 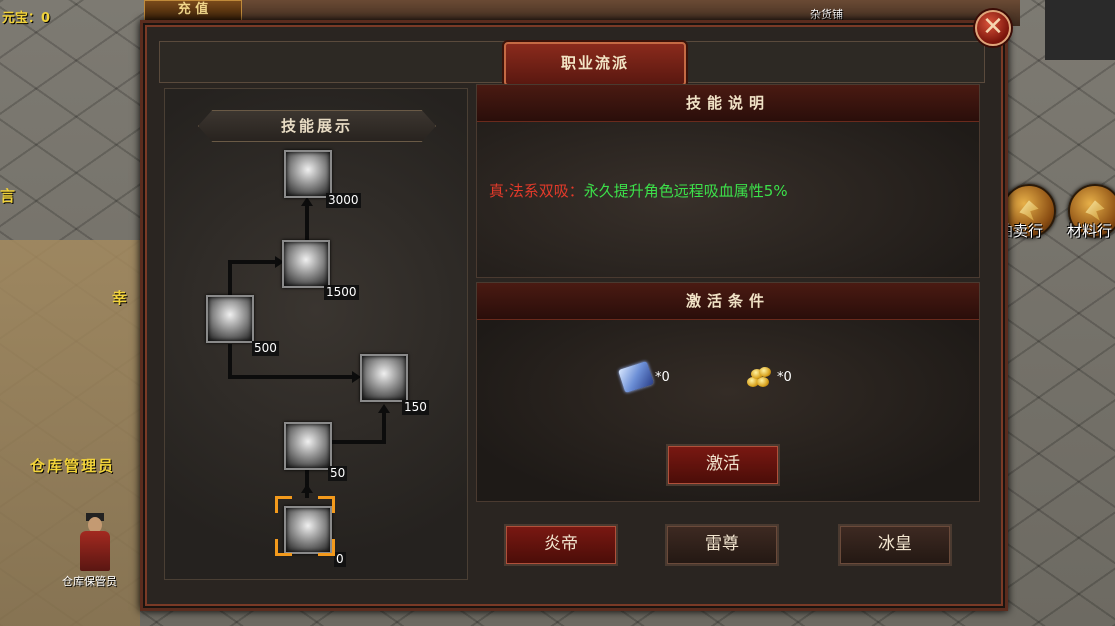 What do you see at coordinates (46, 18) in the screenshot?
I see `currency-value: 0` at bounding box center [46, 18].